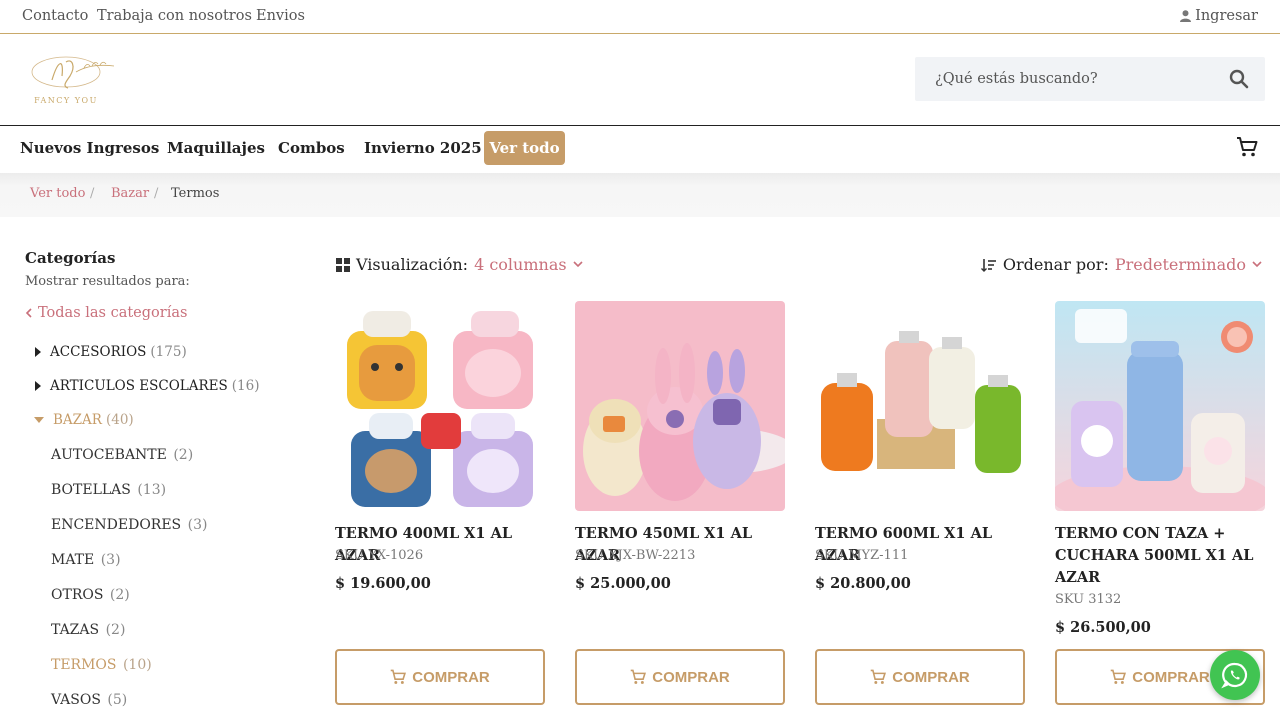  I want to click on category-label: BAZAR, so click(77, 420).